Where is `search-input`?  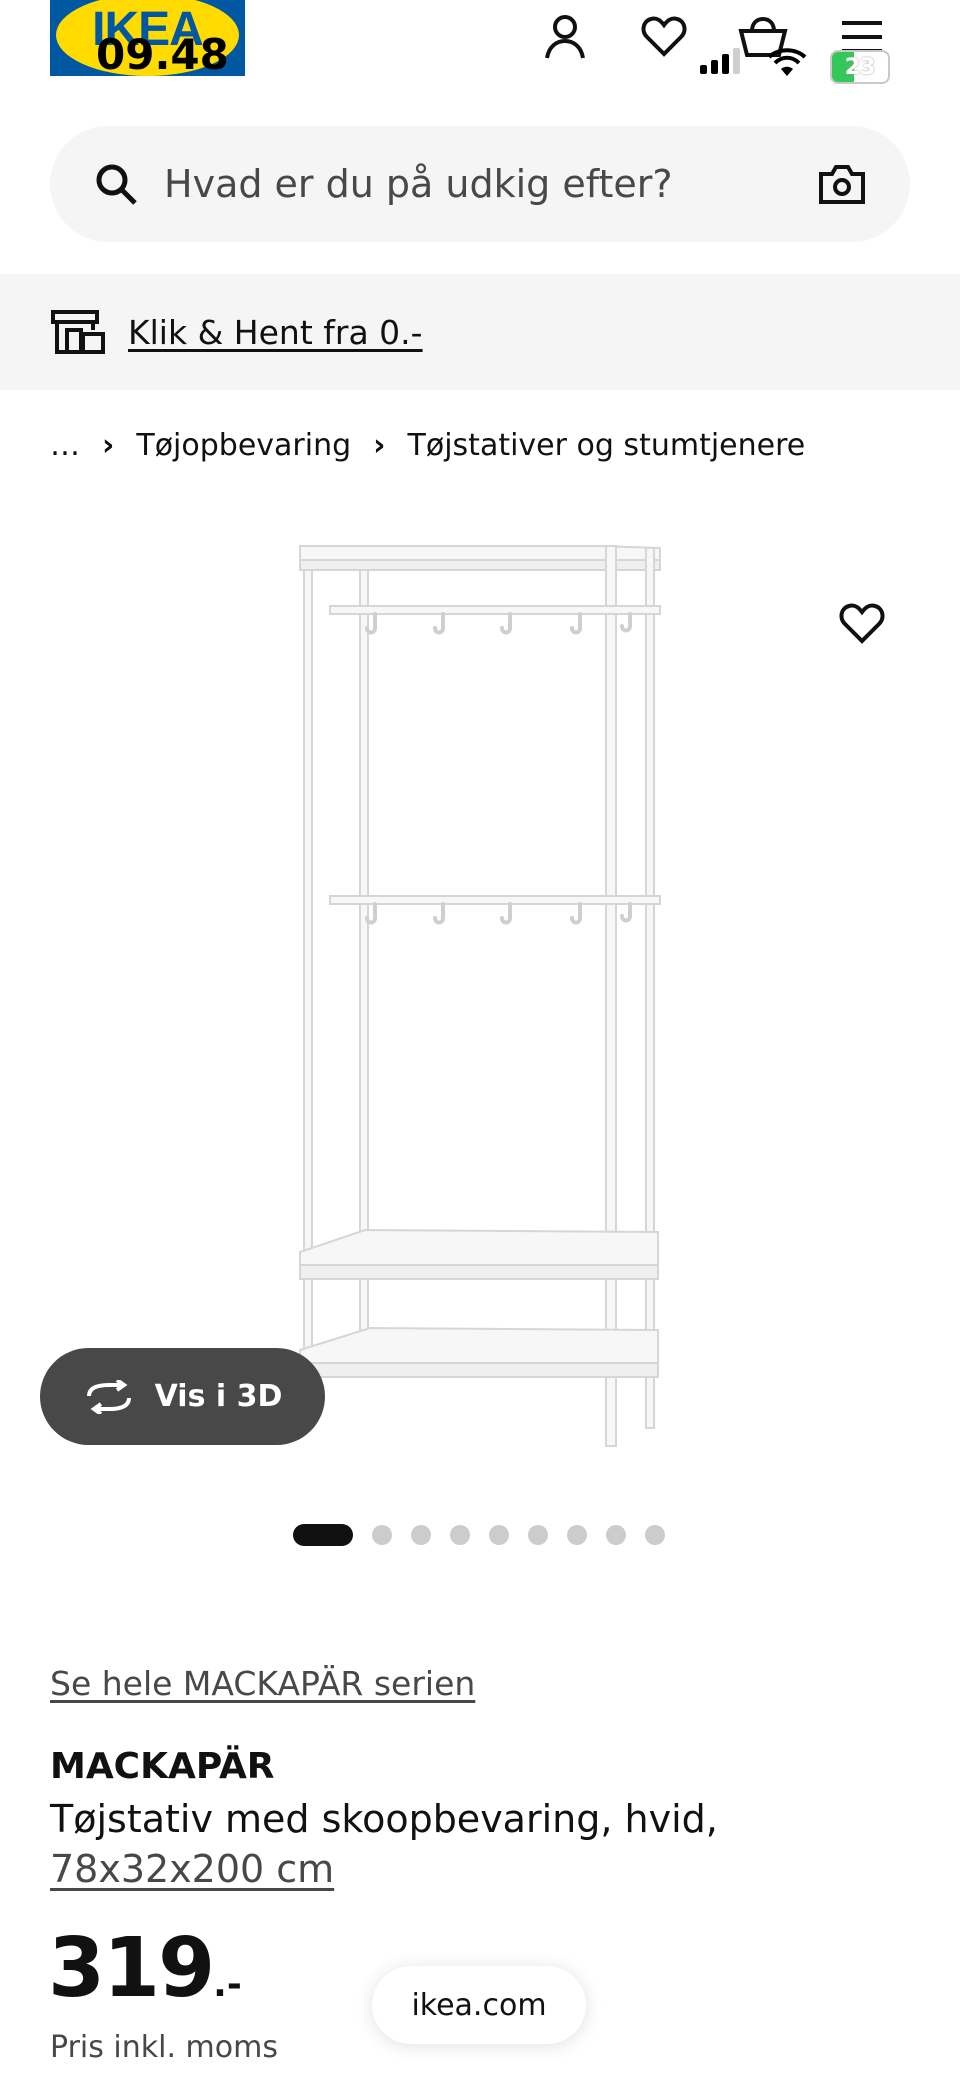
search-input is located at coordinates (490, 184).